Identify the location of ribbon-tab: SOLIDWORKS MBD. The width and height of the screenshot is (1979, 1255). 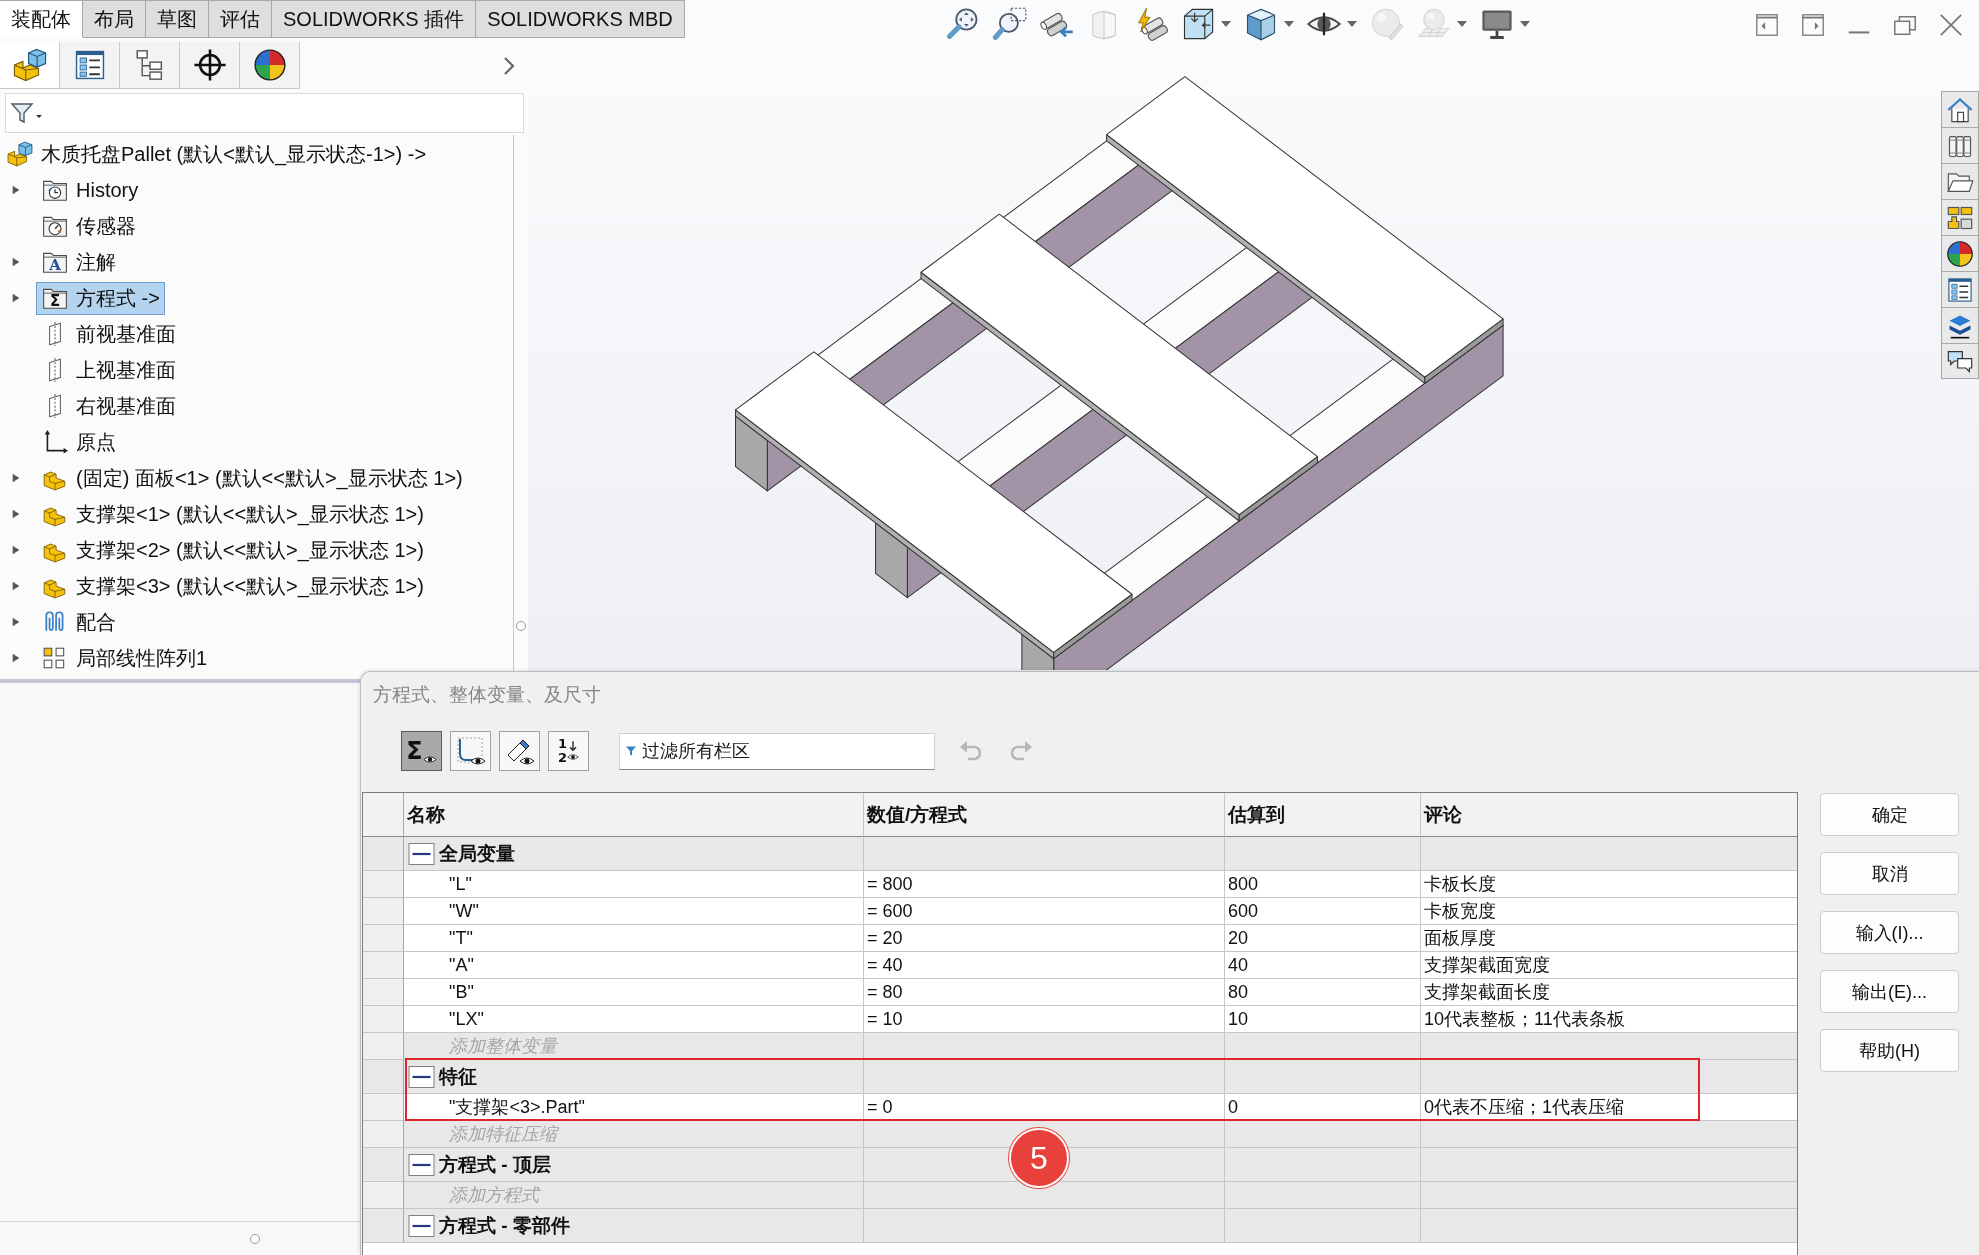
(580, 19).